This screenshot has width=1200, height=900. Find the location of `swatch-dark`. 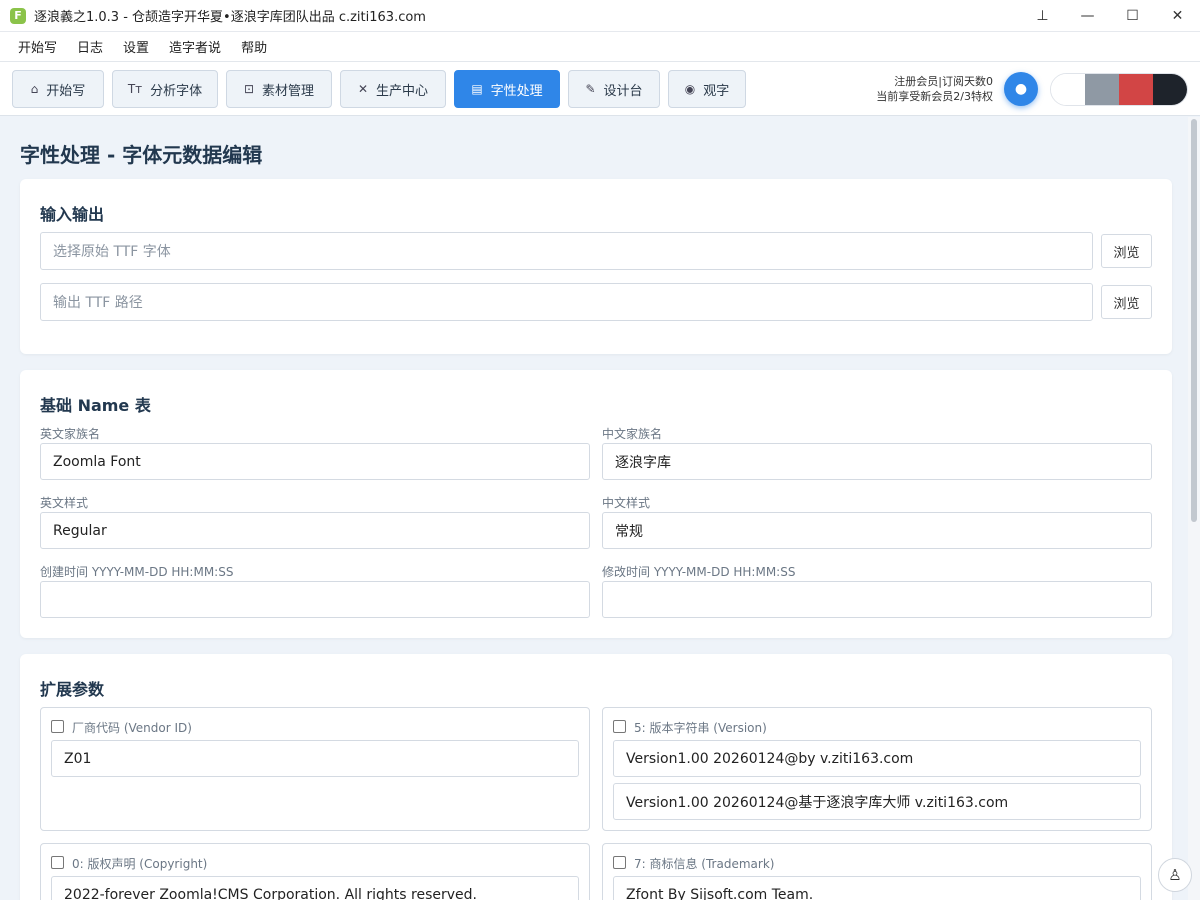

swatch-dark is located at coordinates (1170, 89).